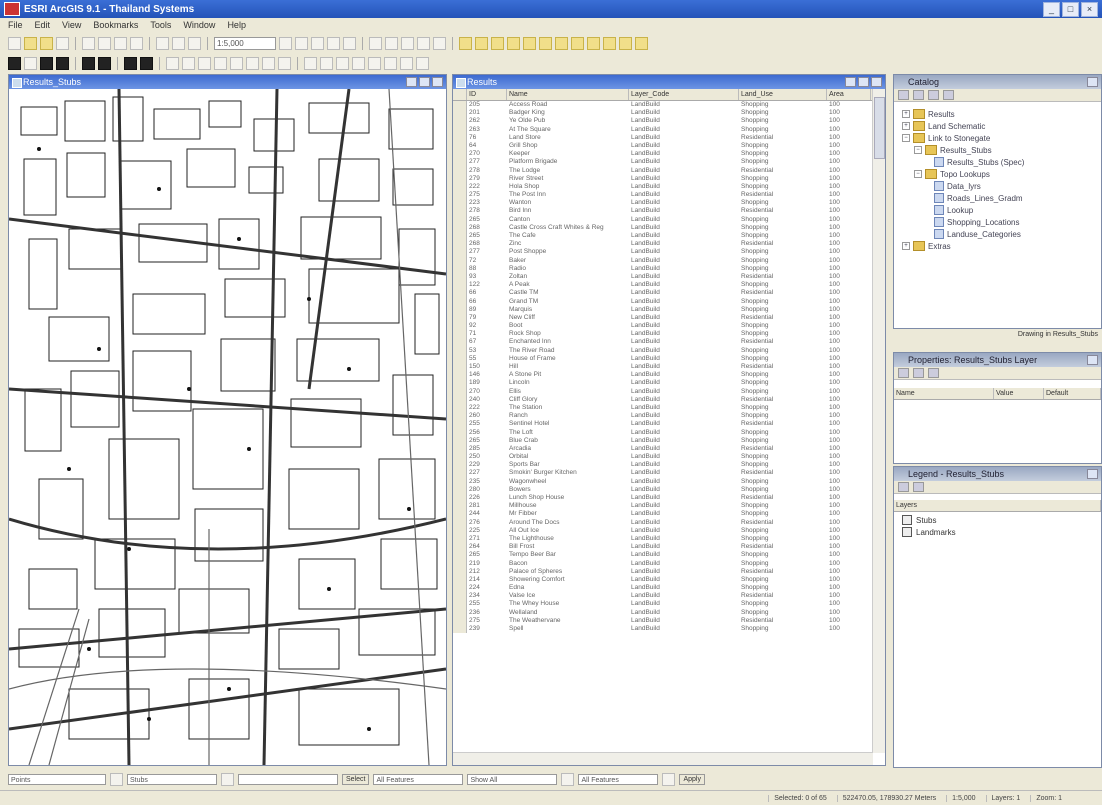 This screenshot has width=1102, height=805. What do you see at coordinates (288, 779) in the screenshot?
I see `expression-input` at bounding box center [288, 779].